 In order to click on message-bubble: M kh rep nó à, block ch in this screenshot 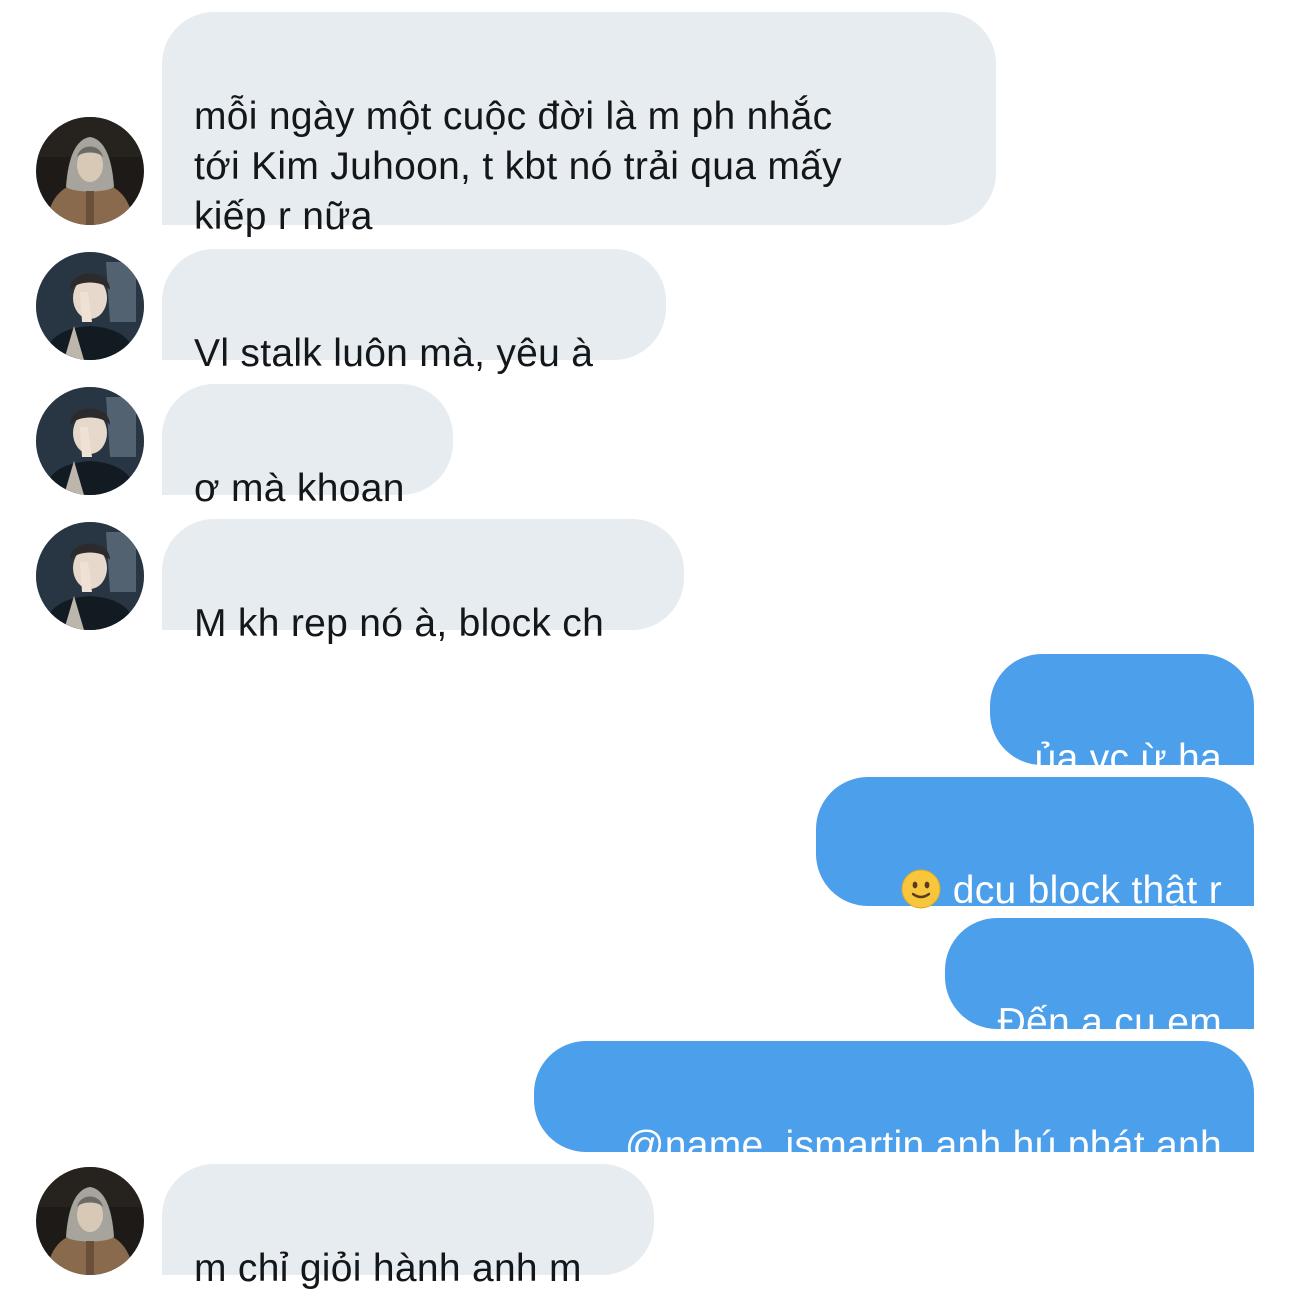, I will do `click(423, 582)`.